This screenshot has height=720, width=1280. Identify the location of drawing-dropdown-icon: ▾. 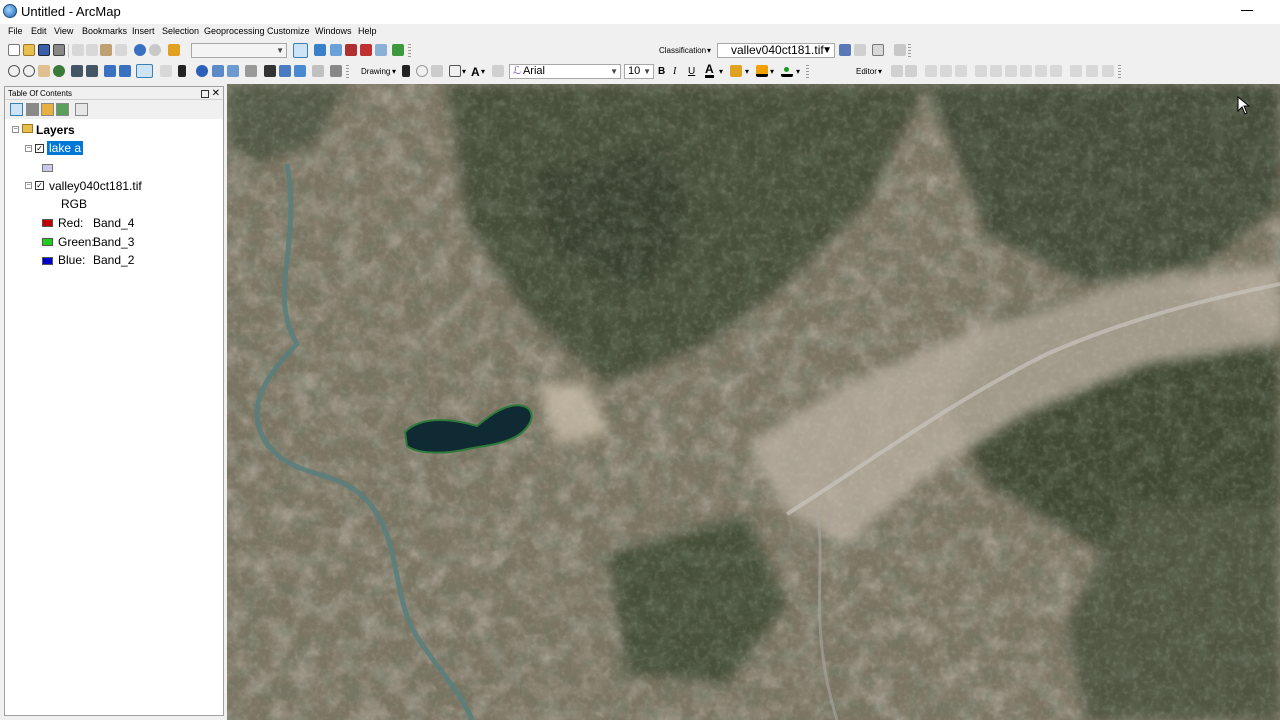
(394, 71).